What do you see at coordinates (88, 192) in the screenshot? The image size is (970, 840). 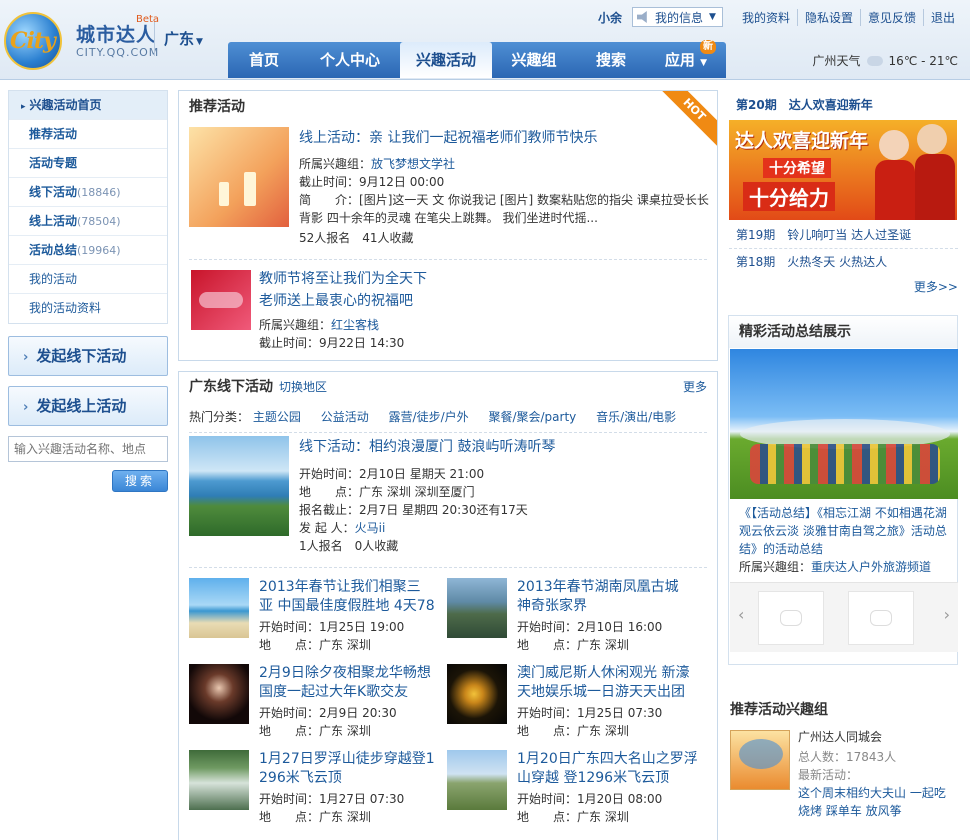 I see `sidebar-item-offline: 线下活动(18846)` at bounding box center [88, 192].